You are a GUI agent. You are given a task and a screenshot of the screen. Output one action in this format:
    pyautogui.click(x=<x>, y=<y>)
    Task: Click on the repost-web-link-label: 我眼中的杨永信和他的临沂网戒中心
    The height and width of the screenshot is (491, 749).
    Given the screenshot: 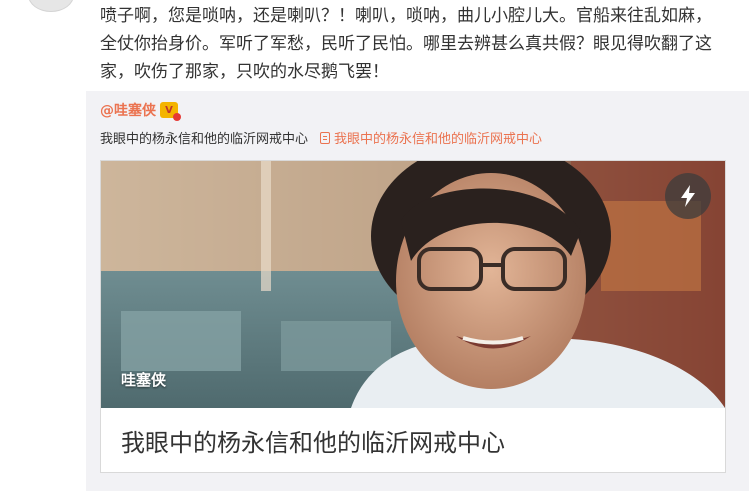 What is the action you would take?
    pyautogui.click(x=438, y=139)
    